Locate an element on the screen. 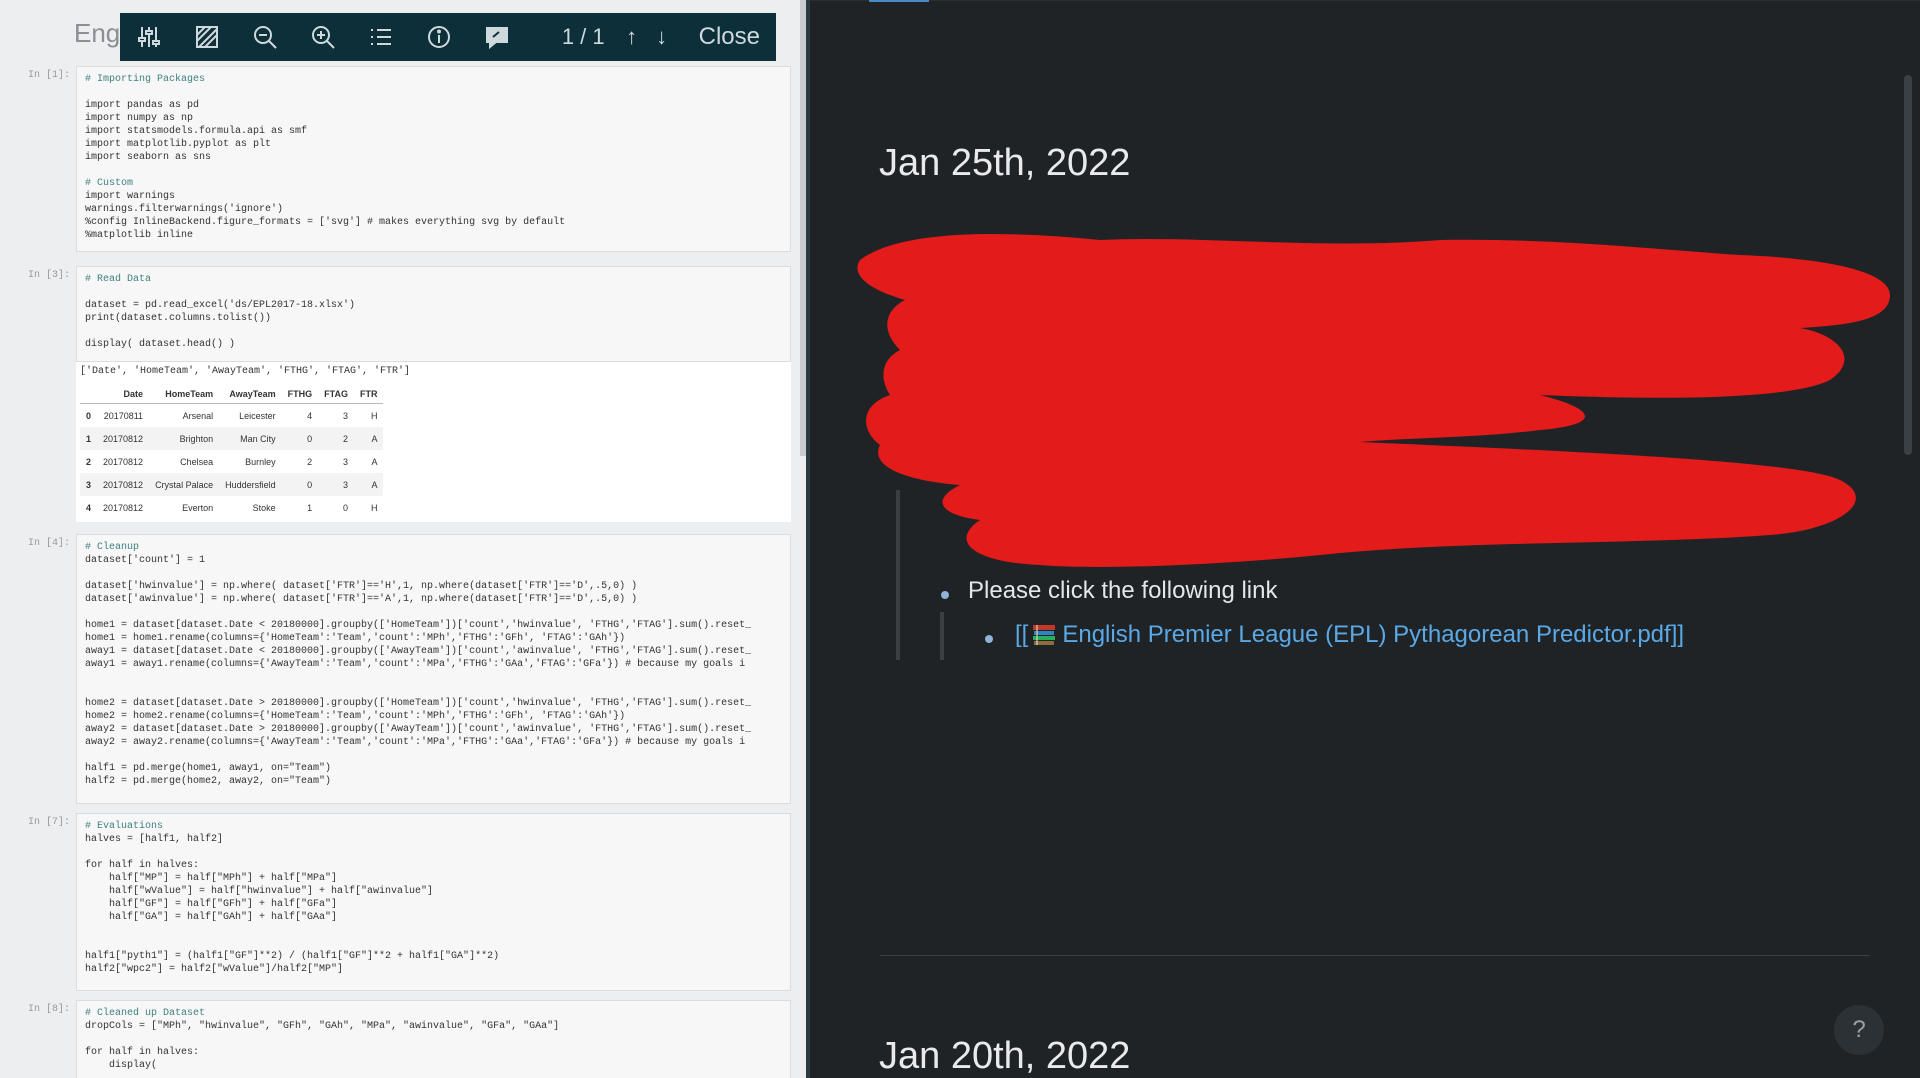 This screenshot has width=1920, height=1078. comment-icon is located at coordinates (497, 37).